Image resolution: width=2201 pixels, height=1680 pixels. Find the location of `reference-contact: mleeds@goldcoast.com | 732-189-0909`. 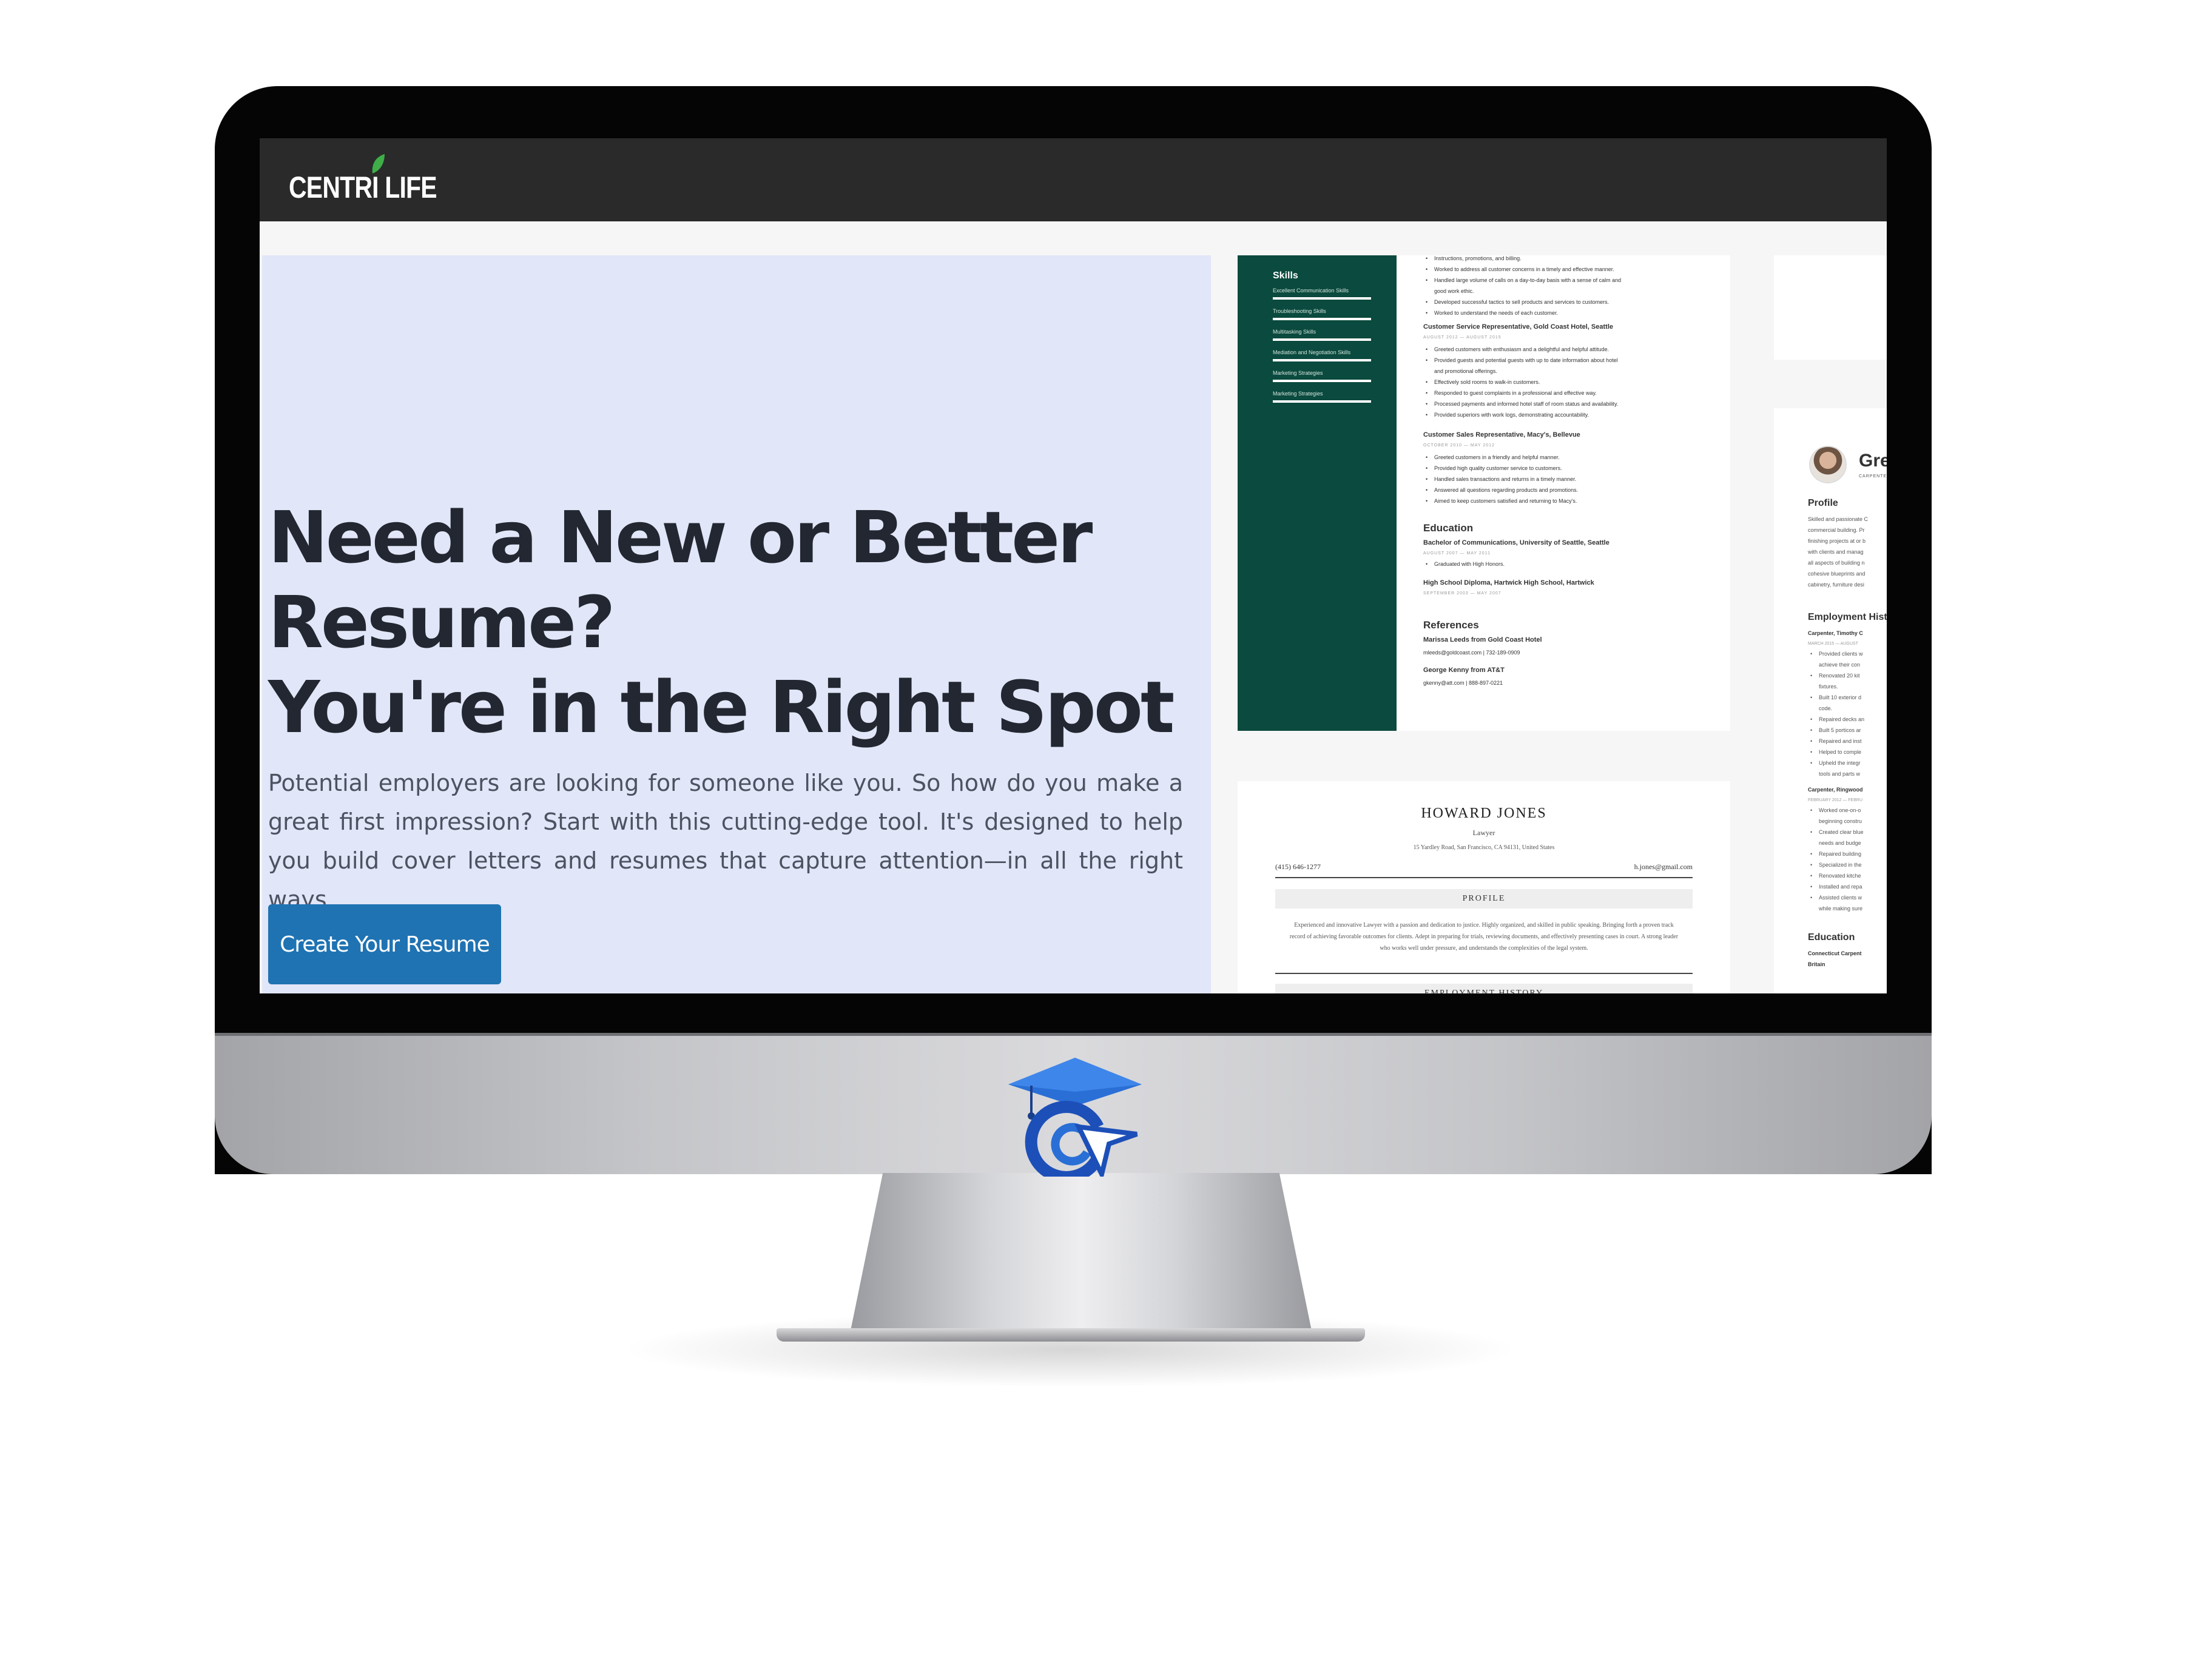

reference-contact: mleeds@goldcoast.com | 732-189-0909 is located at coordinates (1471, 653).